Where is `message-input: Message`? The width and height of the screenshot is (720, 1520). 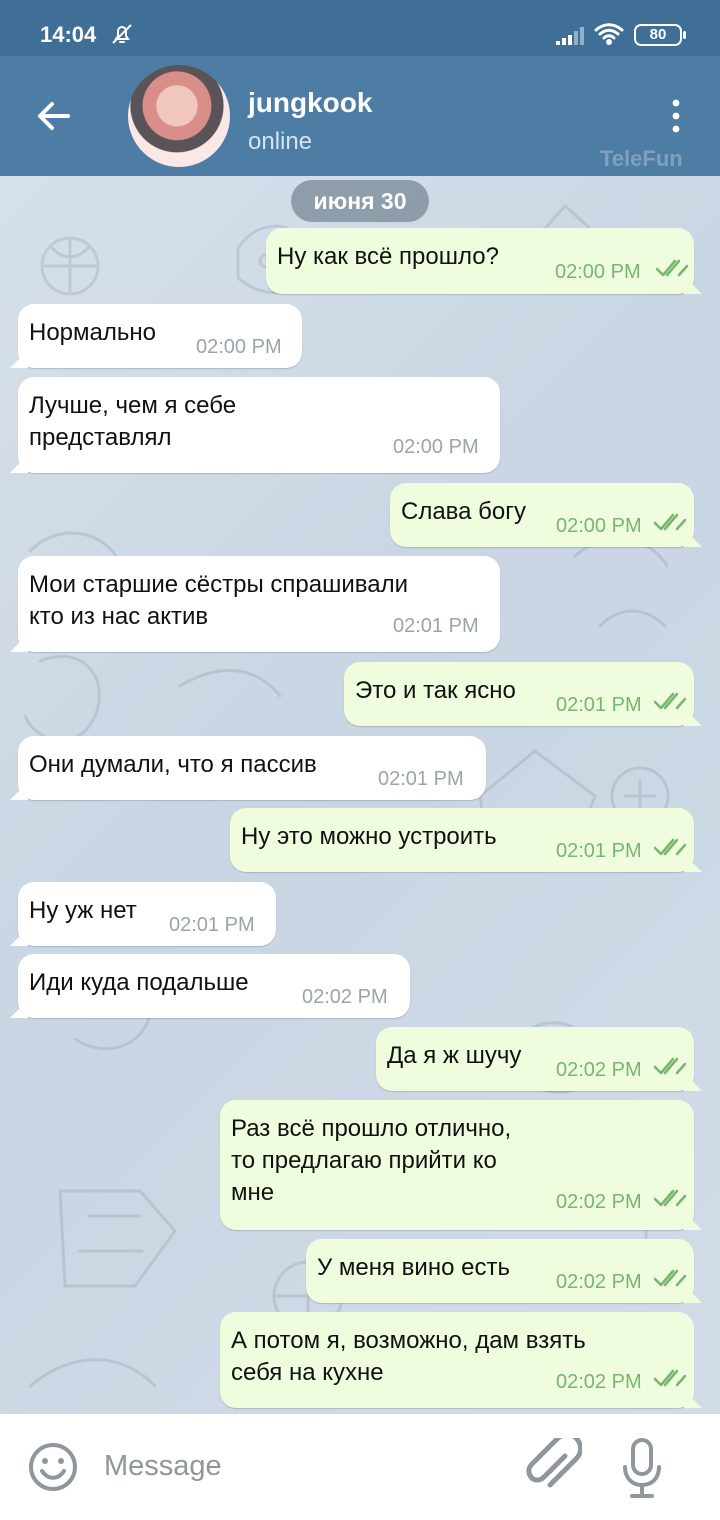 message-input: Message is located at coordinates (163, 1466).